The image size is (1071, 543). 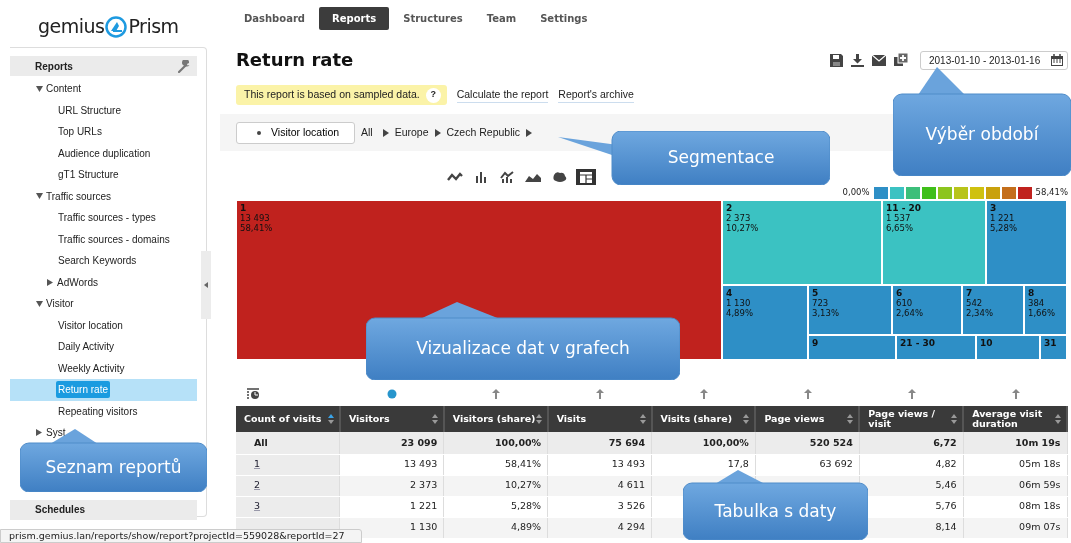 I want to click on tree-item: Syst, so click(x=56, y=433).